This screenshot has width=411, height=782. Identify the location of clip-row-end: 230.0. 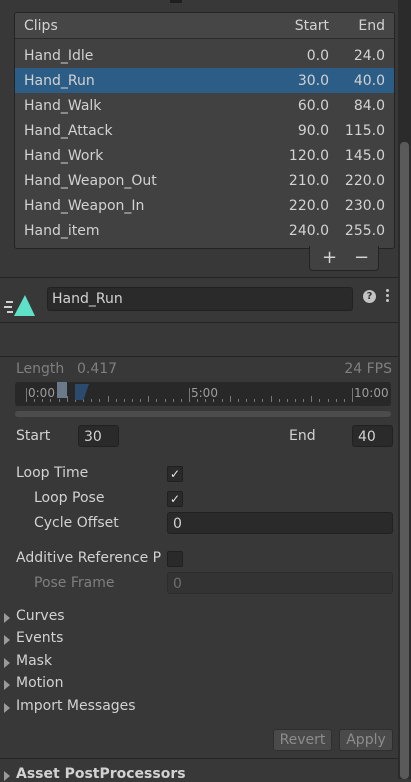
(364, 206).